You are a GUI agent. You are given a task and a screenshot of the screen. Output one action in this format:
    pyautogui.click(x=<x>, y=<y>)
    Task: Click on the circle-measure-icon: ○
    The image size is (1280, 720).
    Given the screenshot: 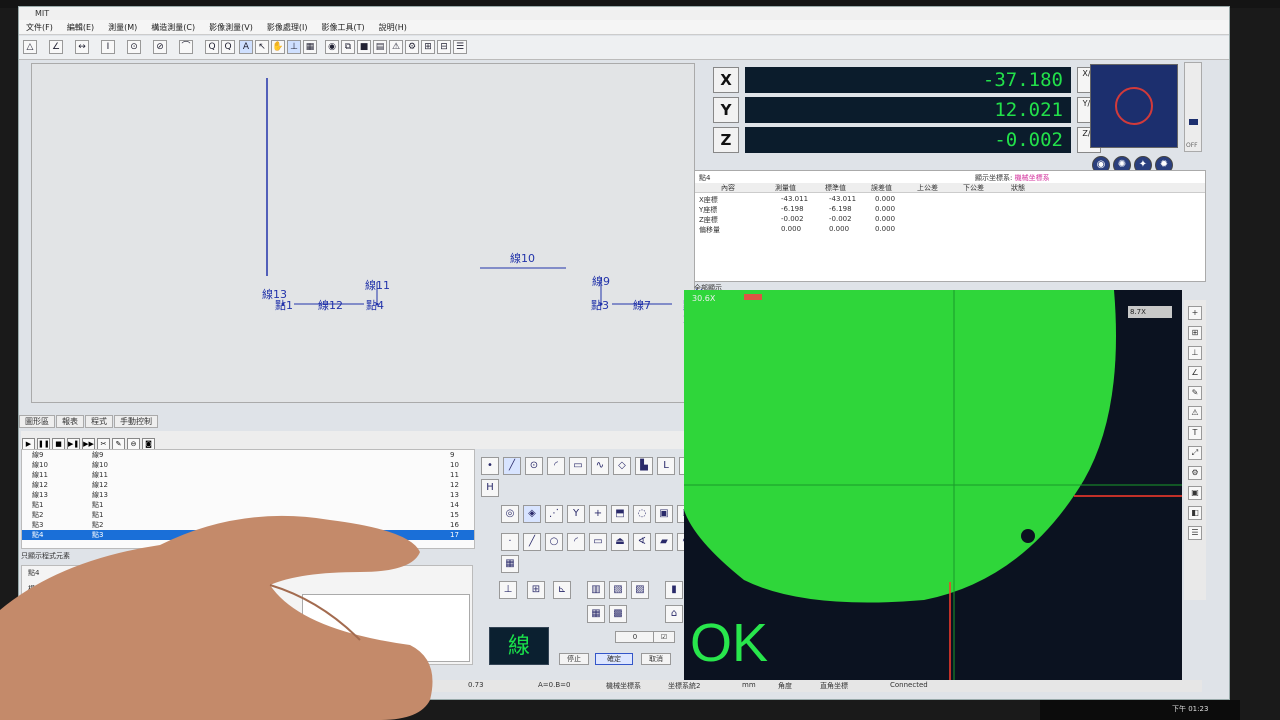 What is the action you would take?
    pyautogui.click(x=554, y=542)
    